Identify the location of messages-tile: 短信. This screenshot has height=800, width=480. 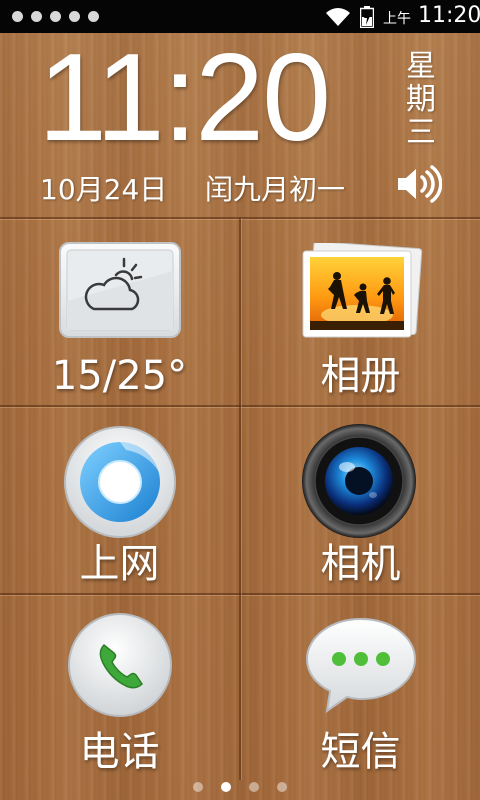
(360, 688).